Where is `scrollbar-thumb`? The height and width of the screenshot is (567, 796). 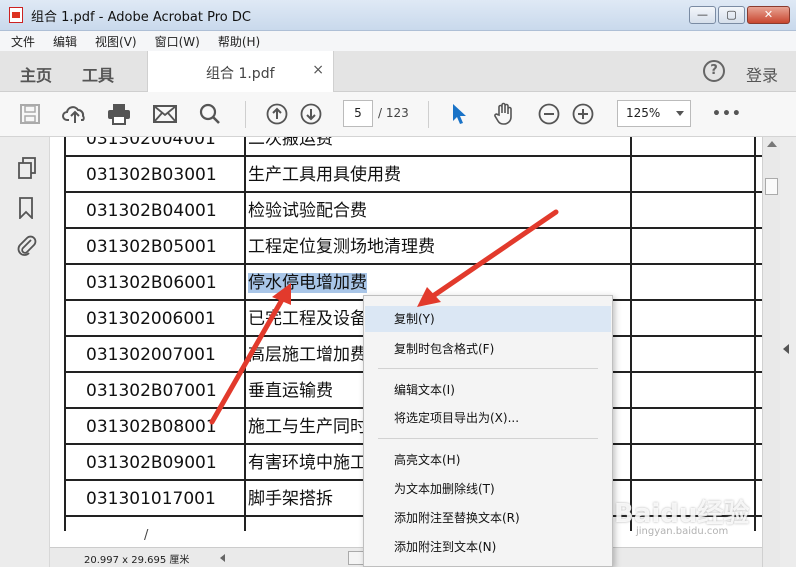 scrollbar-thumb is located at coordinates (771, 186).